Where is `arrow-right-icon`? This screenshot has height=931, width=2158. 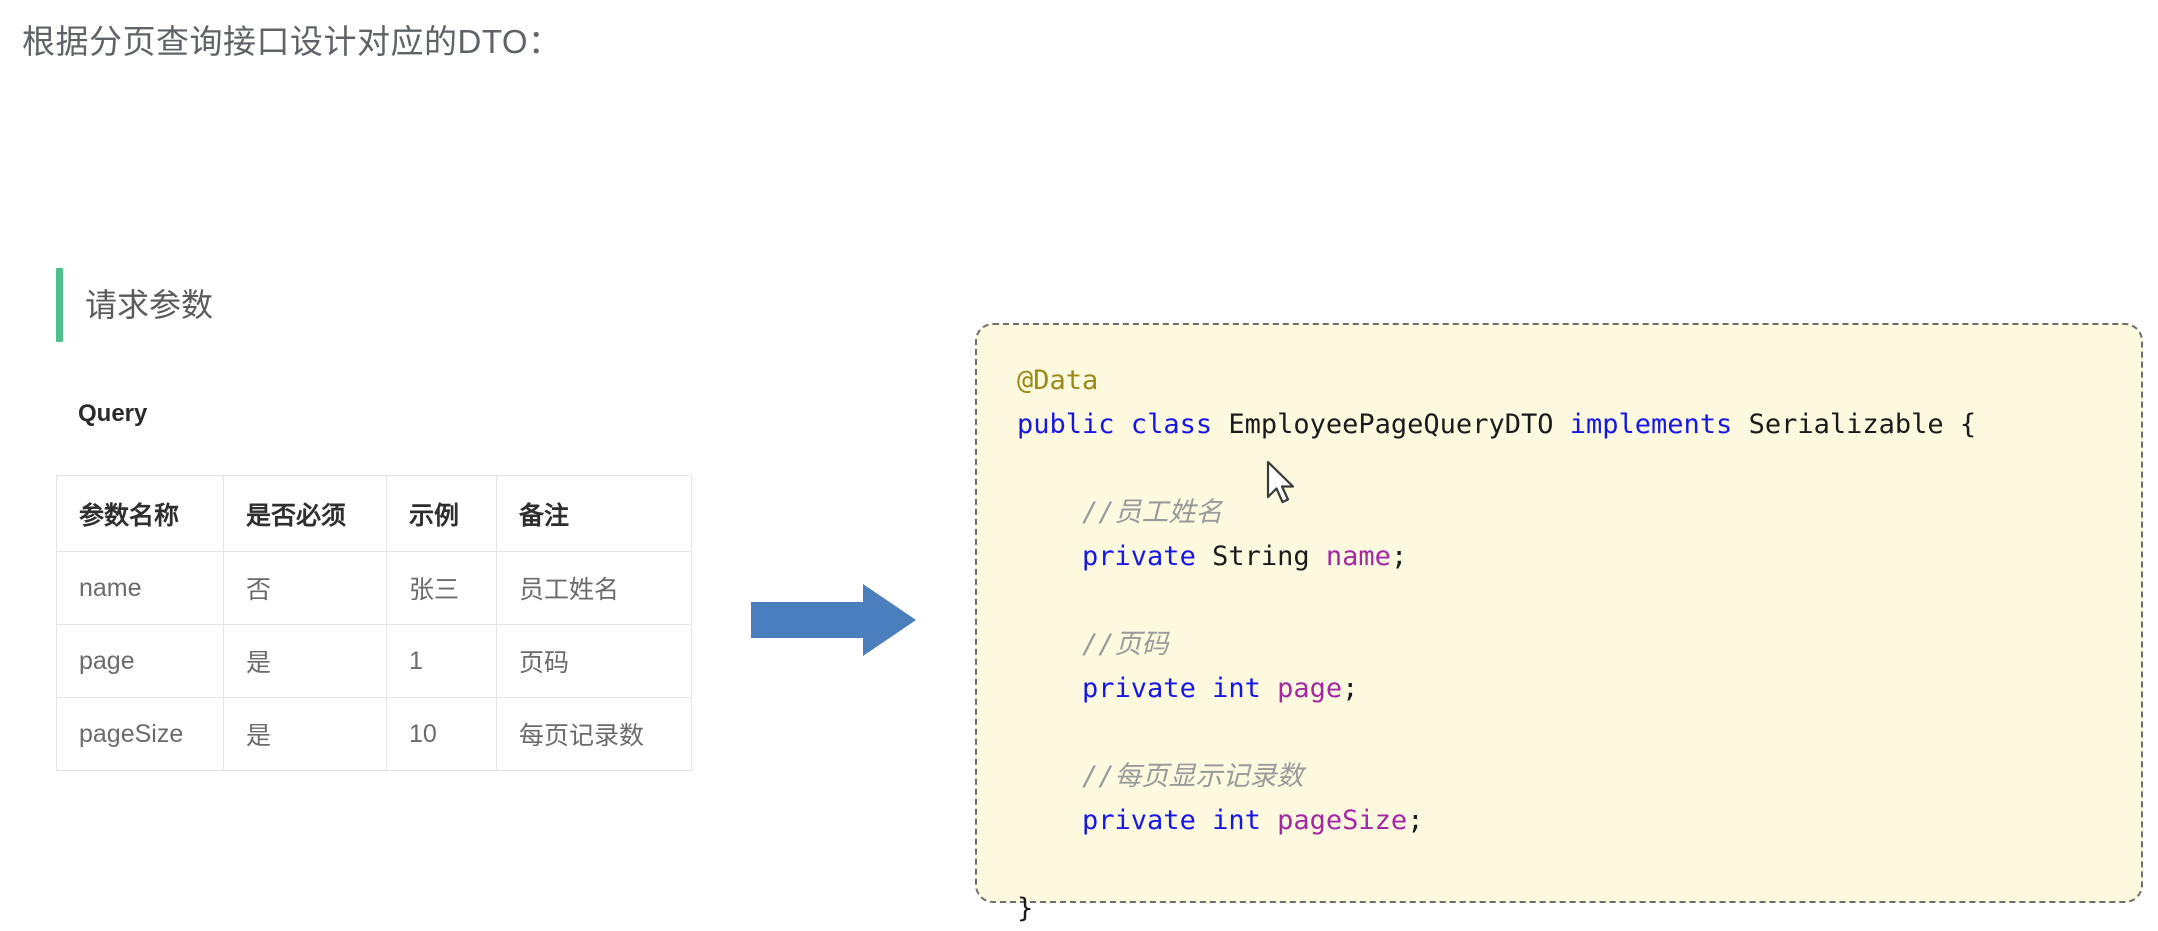
arrow-right-icon is located at coordinates (833, 620).